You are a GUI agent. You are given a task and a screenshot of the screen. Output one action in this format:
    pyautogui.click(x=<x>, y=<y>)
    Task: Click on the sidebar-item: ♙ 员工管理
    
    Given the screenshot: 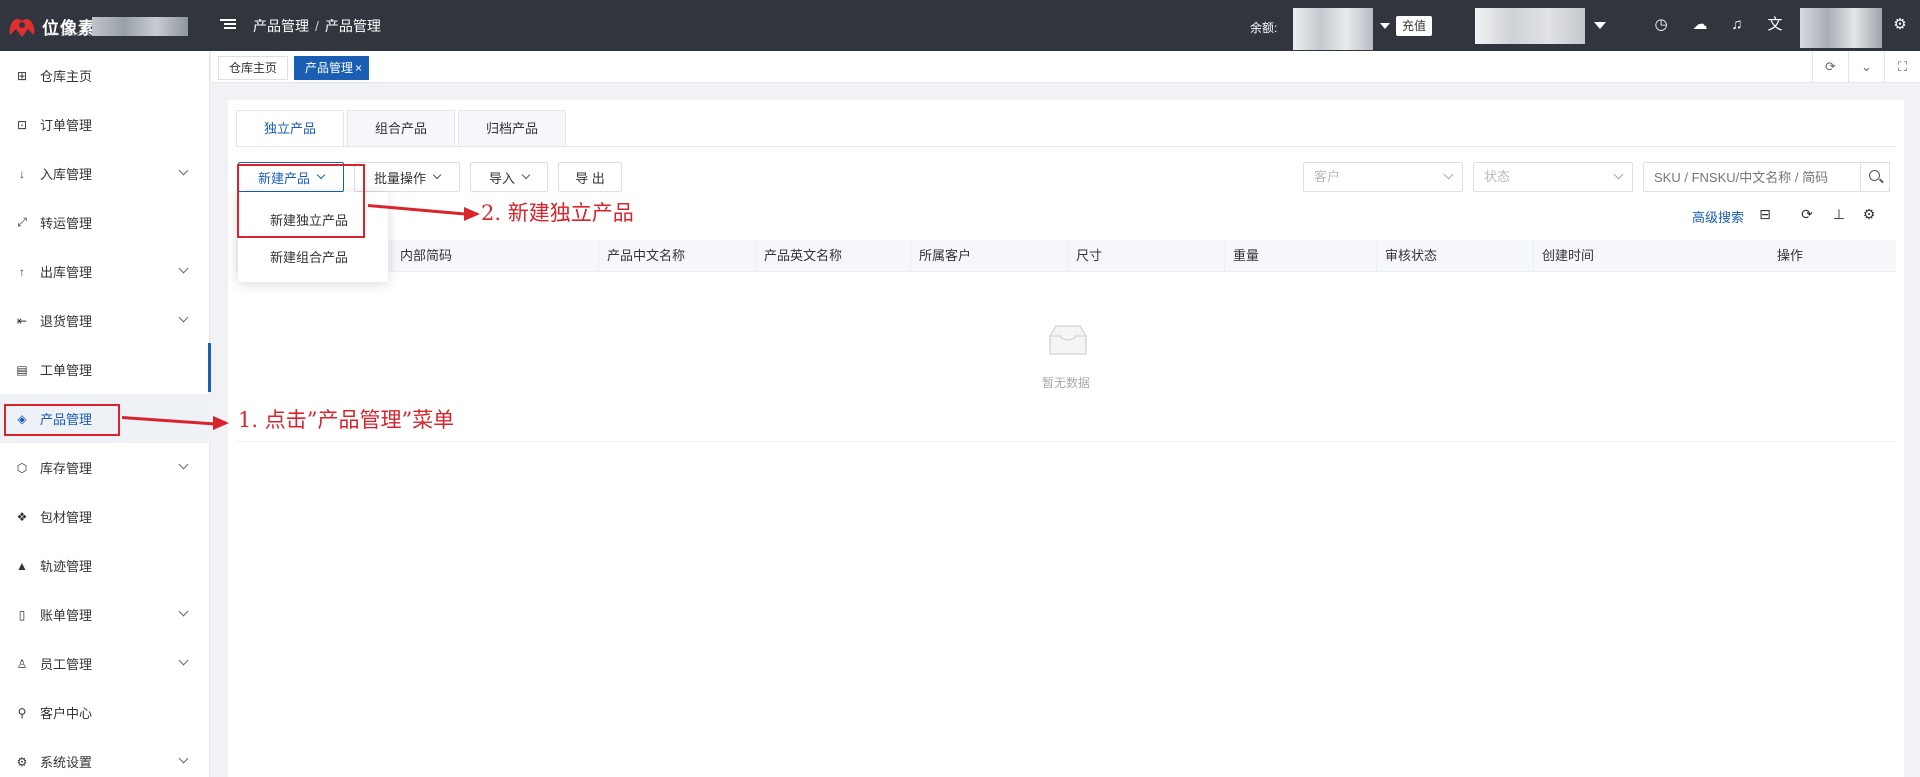 What is the action you would take?
    pyautogui.click(x=105, y=663)
    